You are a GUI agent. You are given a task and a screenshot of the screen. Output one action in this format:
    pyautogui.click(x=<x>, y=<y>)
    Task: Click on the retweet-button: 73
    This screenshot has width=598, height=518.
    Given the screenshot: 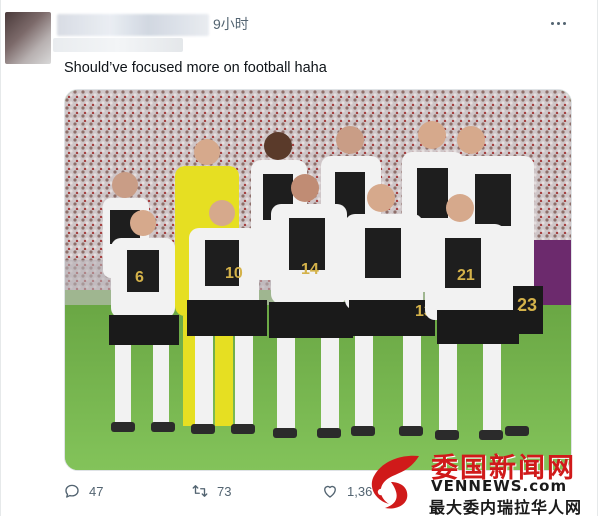 What is the action you would take?
    pyautogui.click(x=211, y=491)
    